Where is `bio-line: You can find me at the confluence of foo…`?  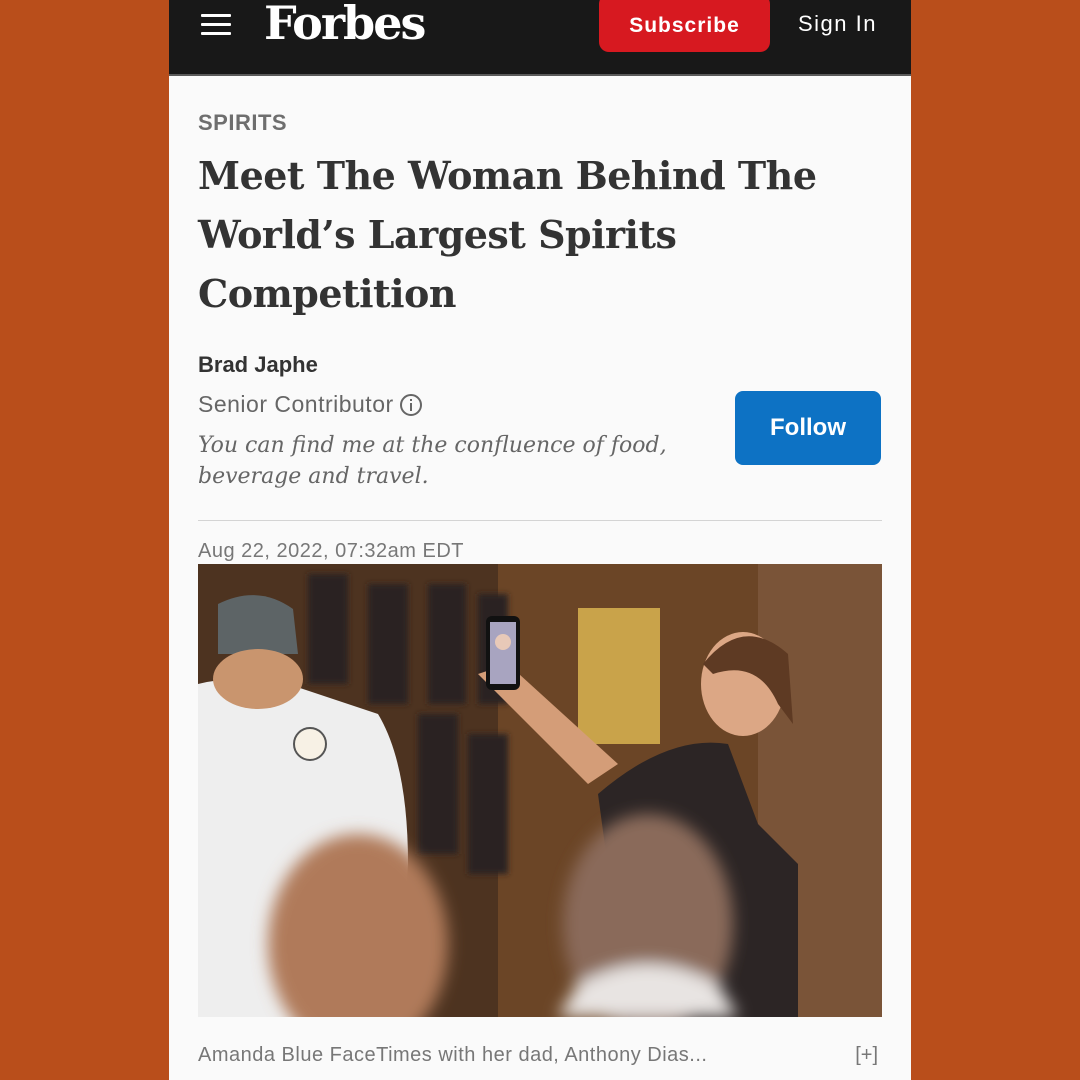 bio-line: You can find me at the confluence of foo… is located at coordinates (432, 445).